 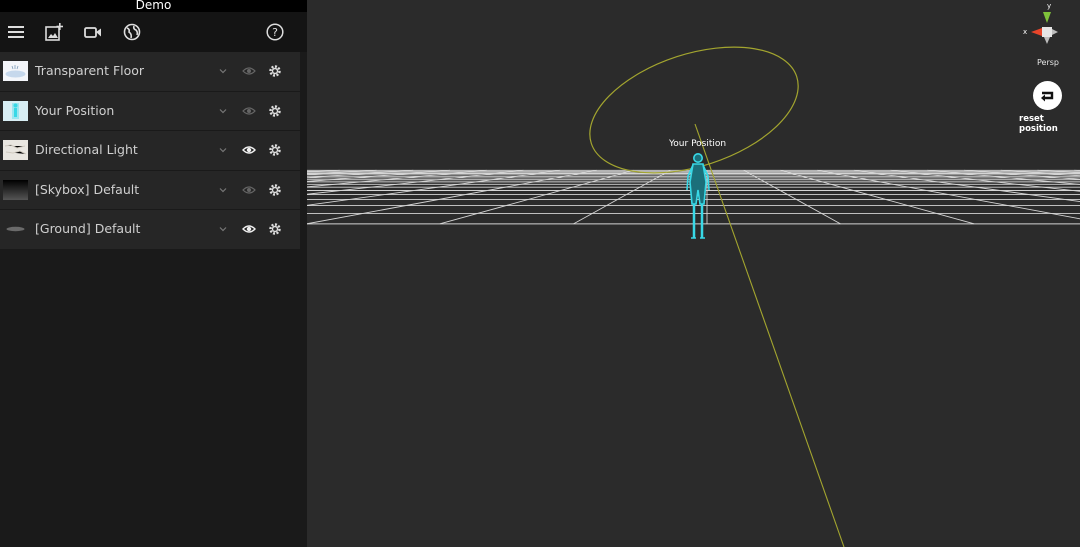 I want to click on reset-position-button, so click(x=1047, y=95).